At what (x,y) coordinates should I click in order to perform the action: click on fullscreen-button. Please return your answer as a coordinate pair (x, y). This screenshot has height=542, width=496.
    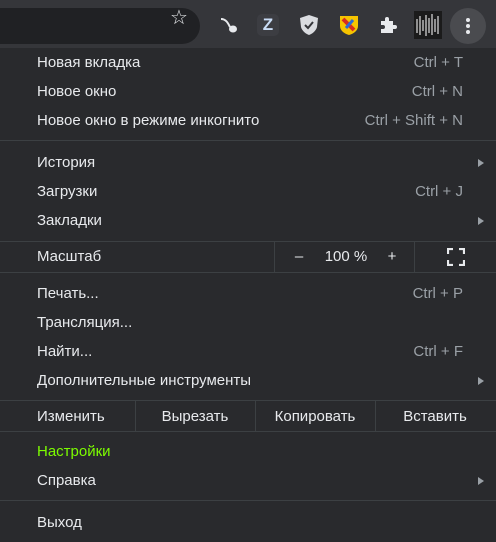
    Looking at the image, I should click on (456, 257).